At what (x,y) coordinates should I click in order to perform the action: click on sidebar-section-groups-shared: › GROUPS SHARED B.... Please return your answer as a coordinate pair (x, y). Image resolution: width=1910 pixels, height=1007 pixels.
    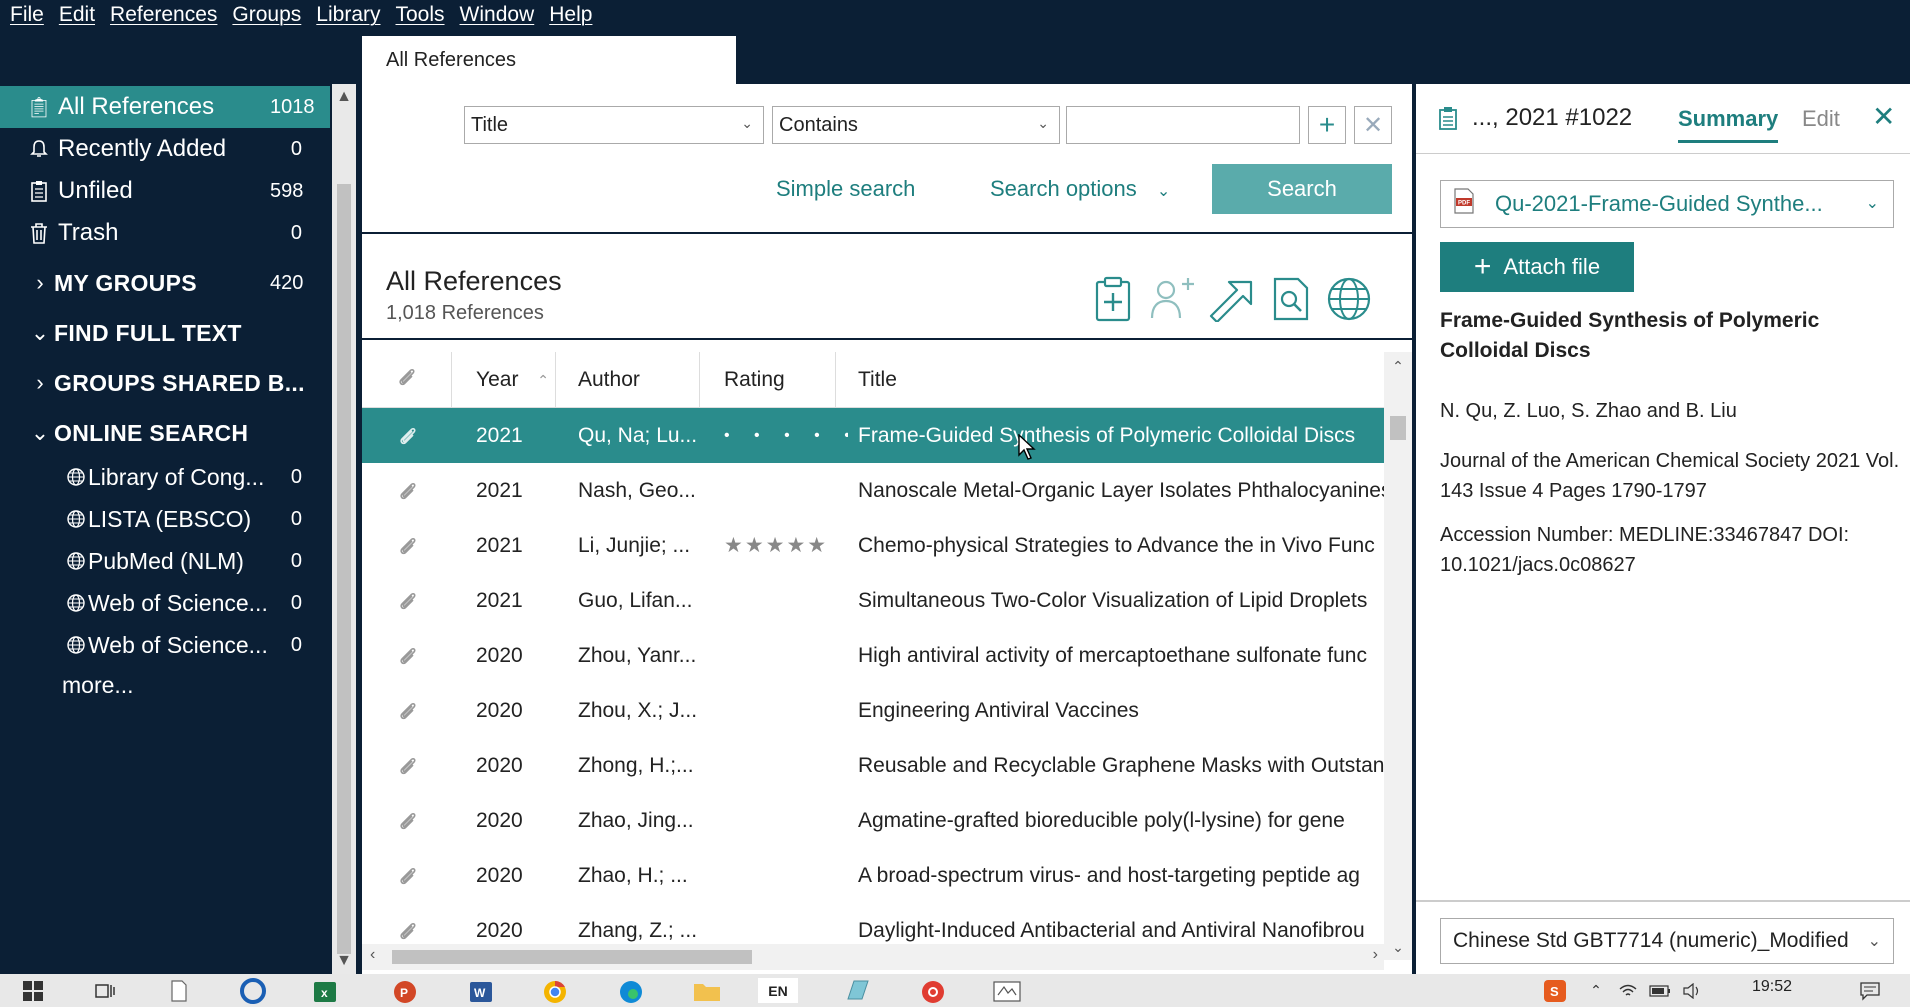
    Looking at the image, I should click on (165, 383).